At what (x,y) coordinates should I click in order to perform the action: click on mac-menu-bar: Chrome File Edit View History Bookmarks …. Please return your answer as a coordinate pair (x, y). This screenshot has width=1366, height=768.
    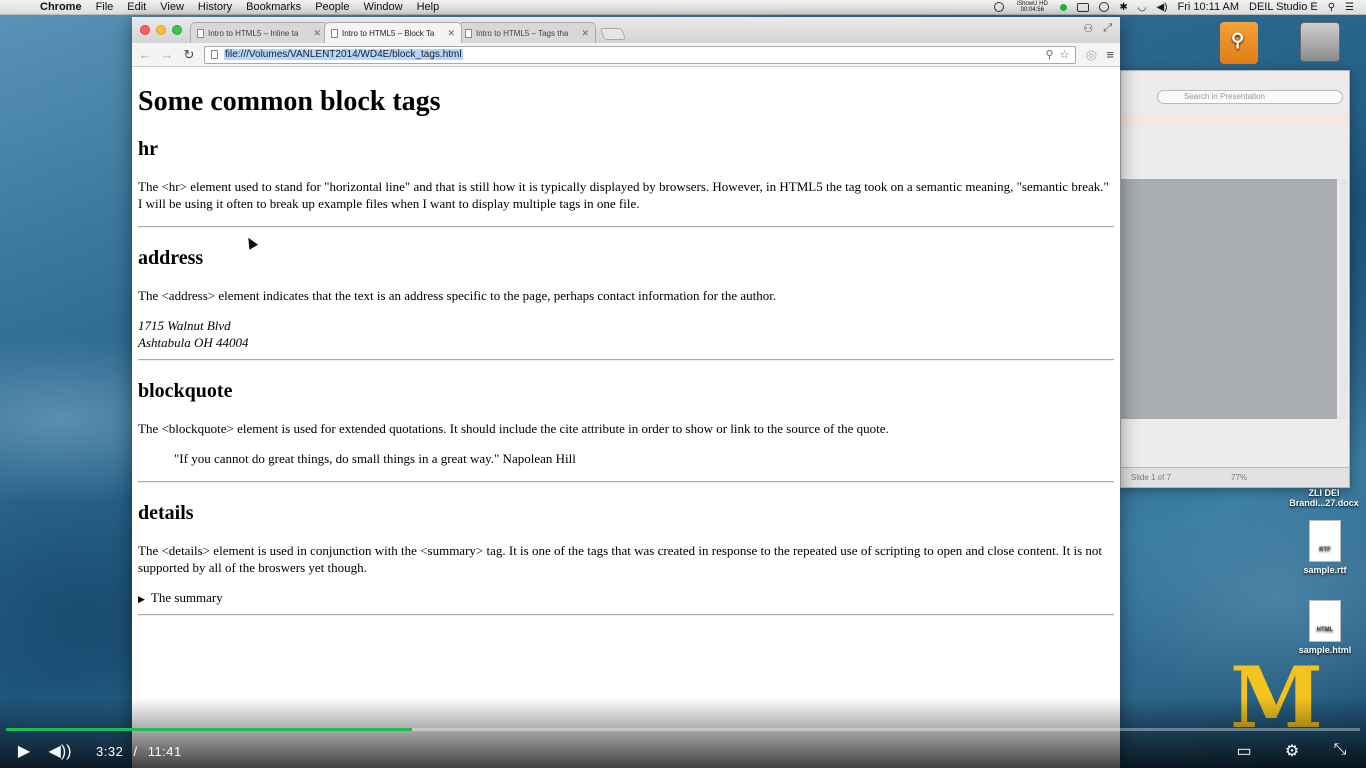
    Looking at the image, I should click on (683, 7).